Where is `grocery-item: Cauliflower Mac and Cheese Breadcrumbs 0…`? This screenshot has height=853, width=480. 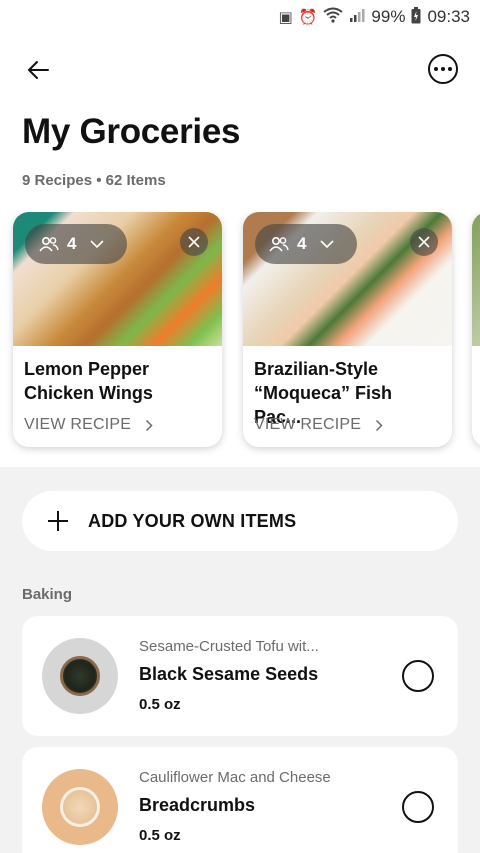 grocery-item: Cauliflower Mac and Cheese Breadcrumbs 0… is located at coordinates (240, 800).